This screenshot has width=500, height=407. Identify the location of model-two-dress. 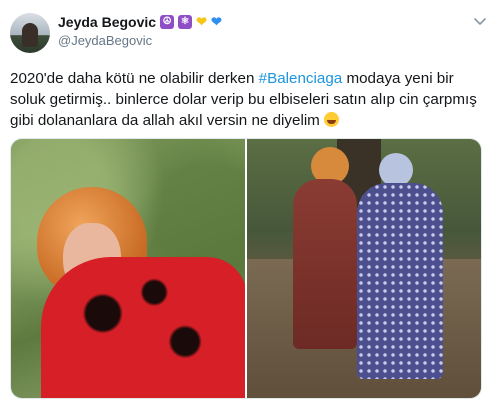
(400, 281).